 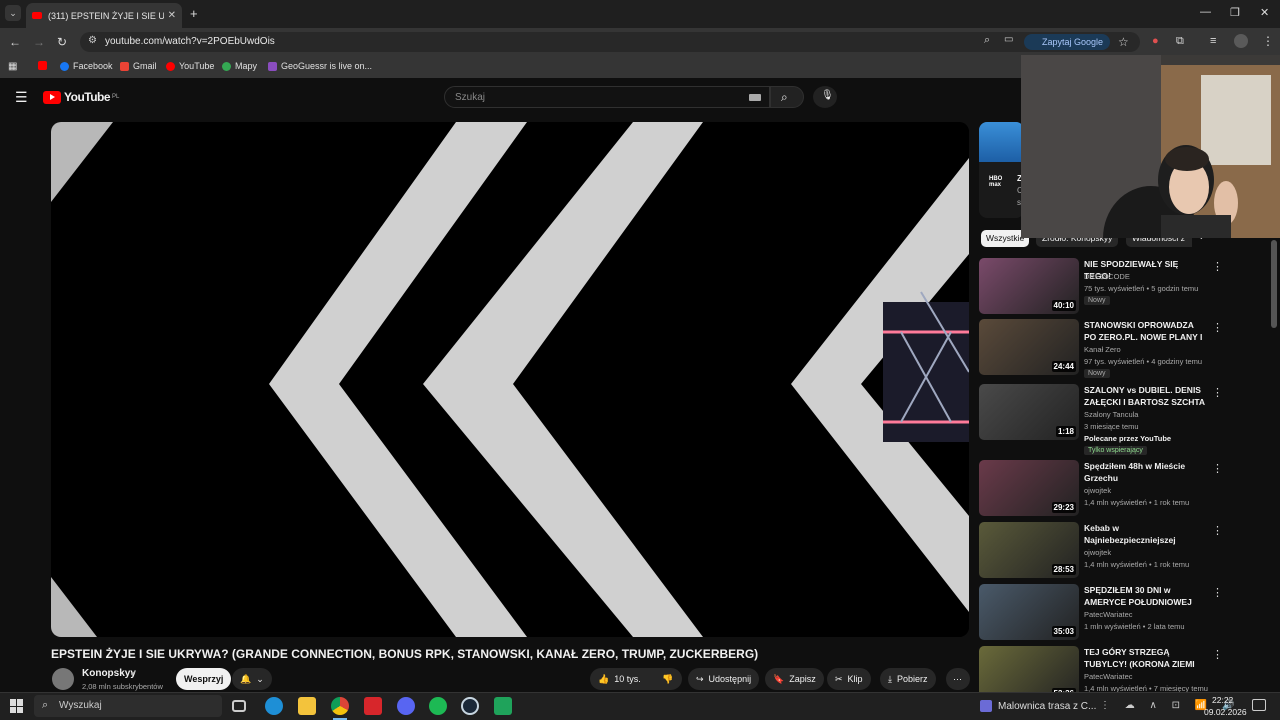 I want to click on channel-name: Konopskyy, so click(x=109, y=673).